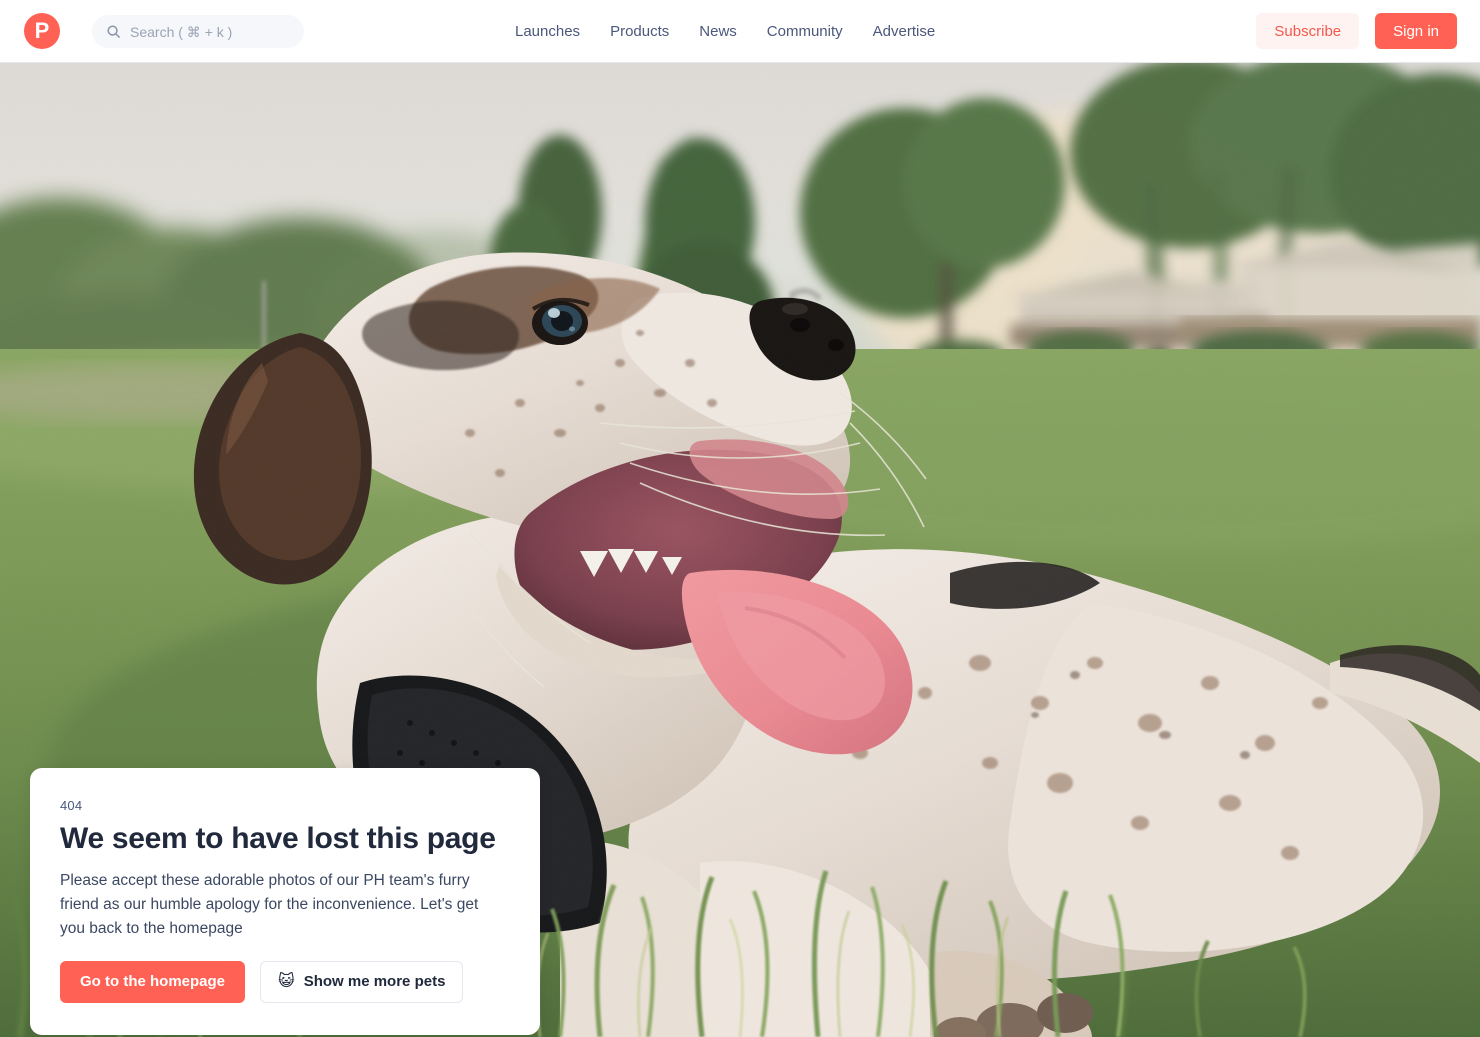 The height and width of the screenshot is (1037, 1480). Describe the element at coordinates (904, 31) in the screenshot. I see `nav-item-advertise: Advertise` at that location.